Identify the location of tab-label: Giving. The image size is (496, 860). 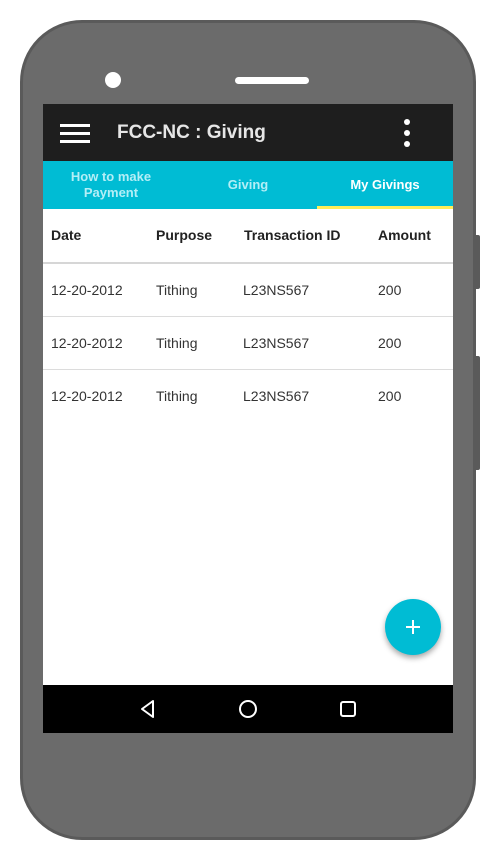
(248, 184).